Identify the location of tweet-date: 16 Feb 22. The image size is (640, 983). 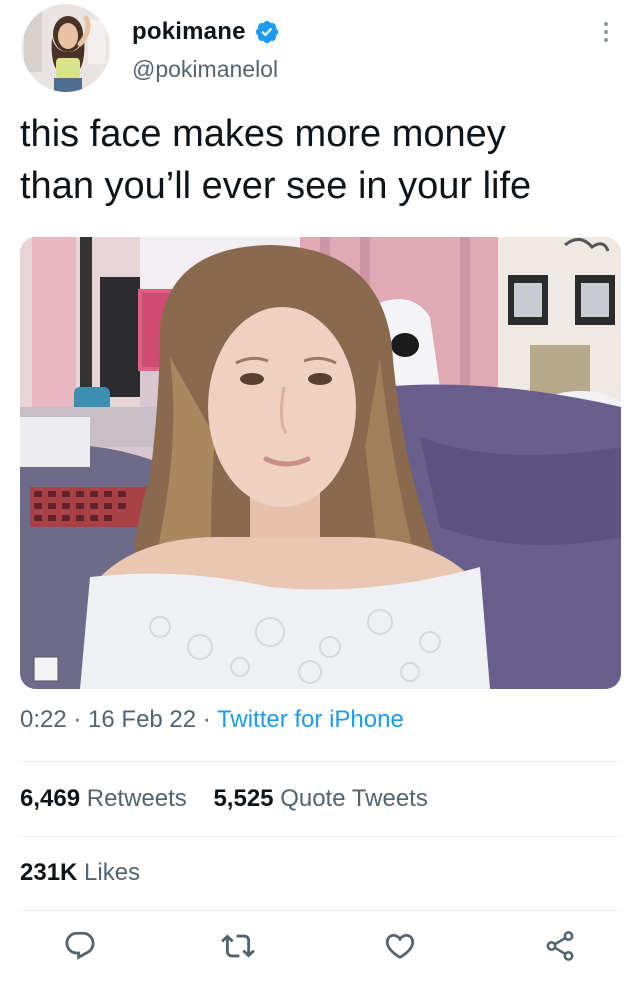
(142, 719).